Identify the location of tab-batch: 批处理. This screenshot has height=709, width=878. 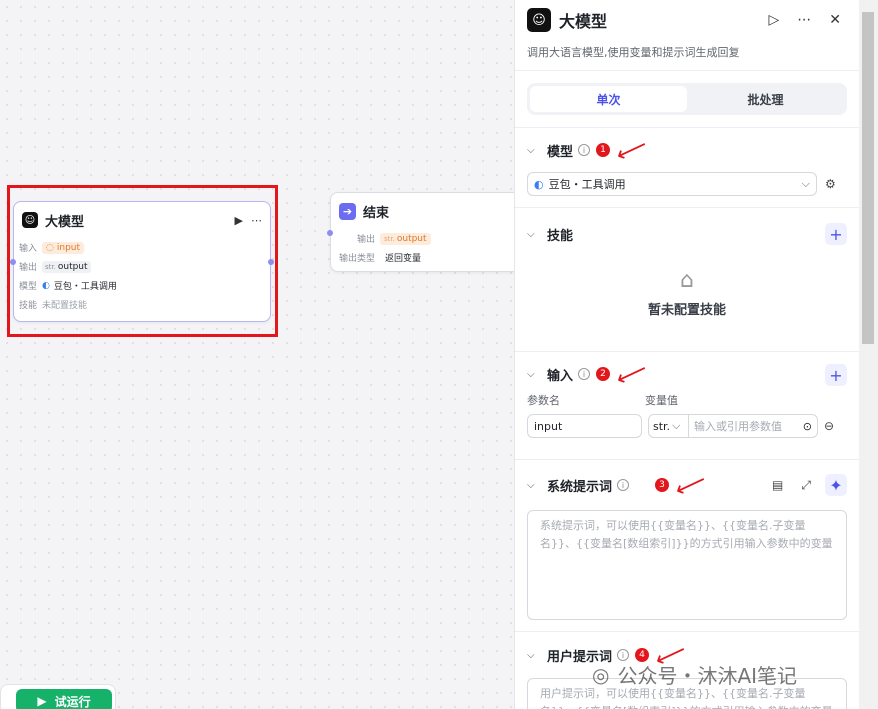
(765, 99).